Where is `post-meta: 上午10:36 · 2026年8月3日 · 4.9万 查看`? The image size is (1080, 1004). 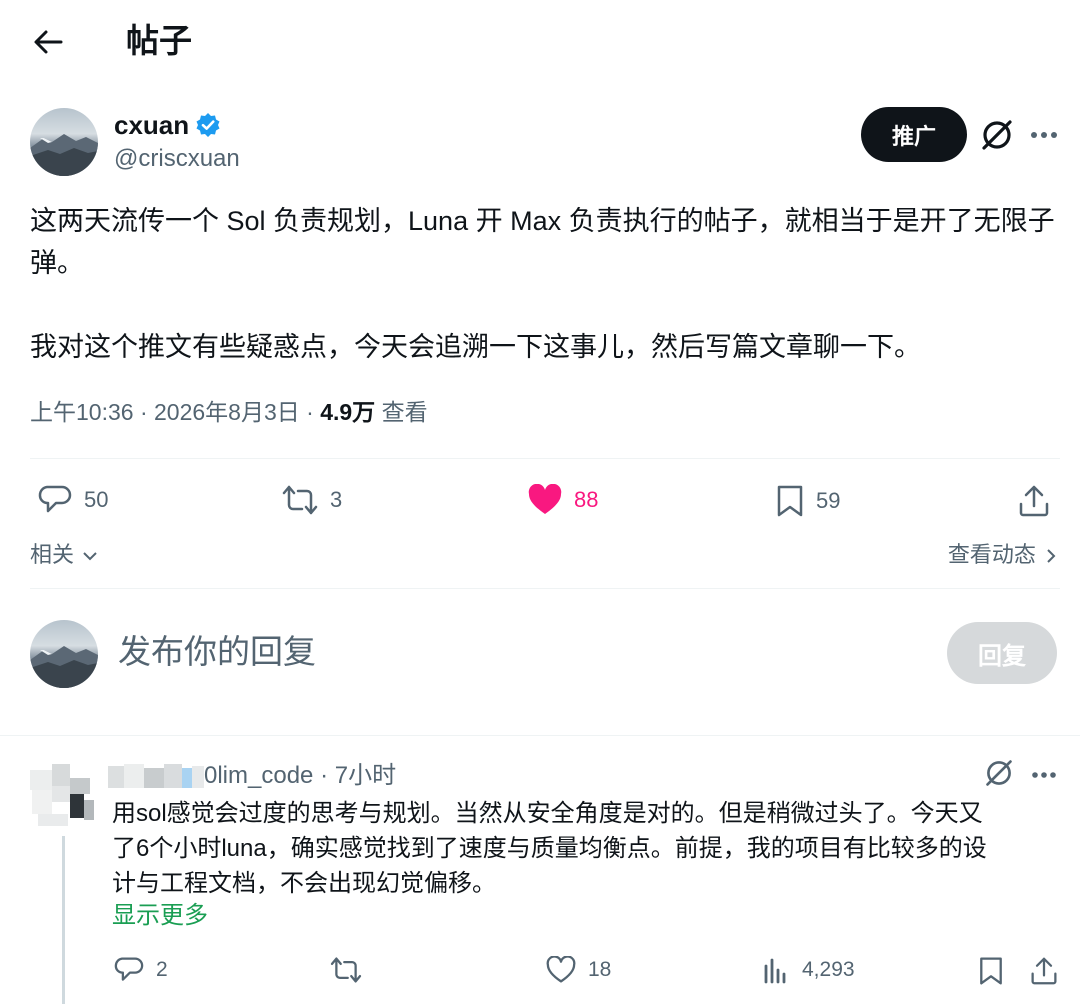
post-meta: 上午10:36 · 2026年8月3日 · 4.9万 查看 is located at coordinates (229, 412).